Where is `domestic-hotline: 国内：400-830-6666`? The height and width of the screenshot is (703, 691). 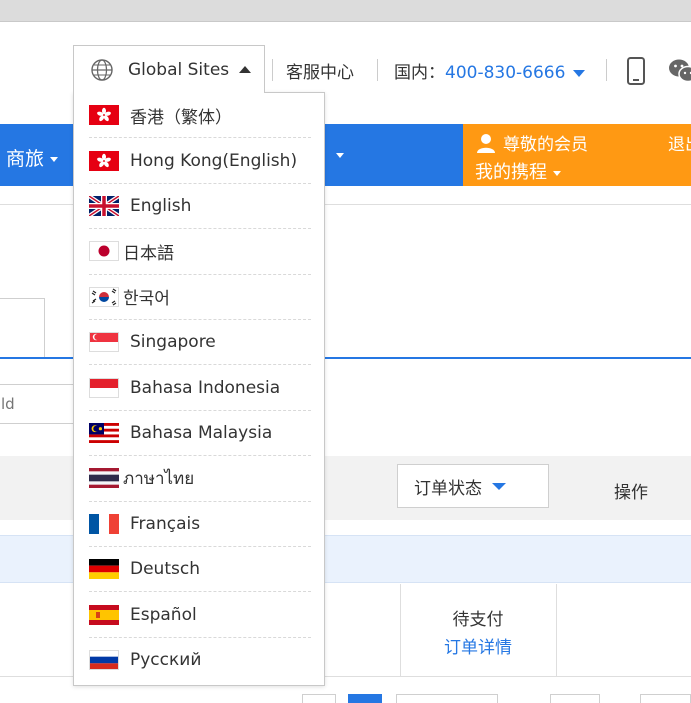
domestic-hotline: 国内：400-830-6666 is located at coordinates (490, 70).